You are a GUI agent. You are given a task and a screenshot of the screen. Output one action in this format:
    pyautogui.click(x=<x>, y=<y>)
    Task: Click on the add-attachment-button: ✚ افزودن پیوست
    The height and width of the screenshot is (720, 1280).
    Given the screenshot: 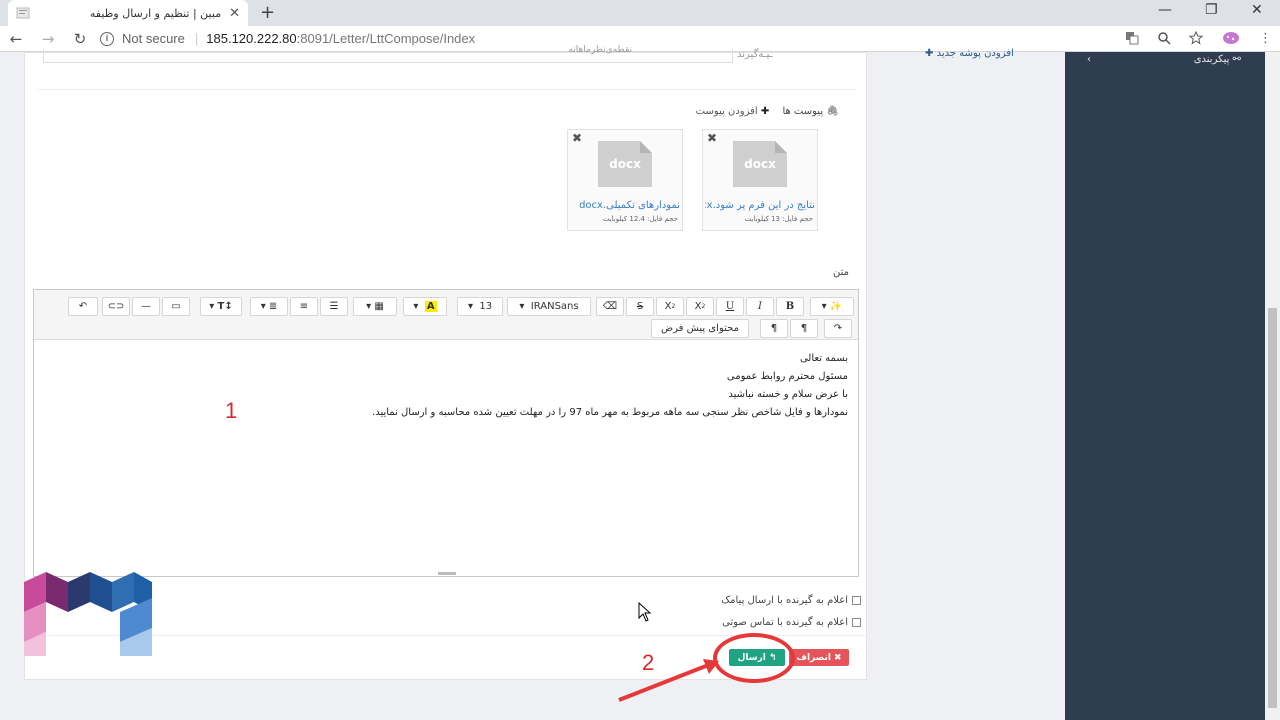 What is the action you would take?
    pyautogui.click(x=733, y=111)
    